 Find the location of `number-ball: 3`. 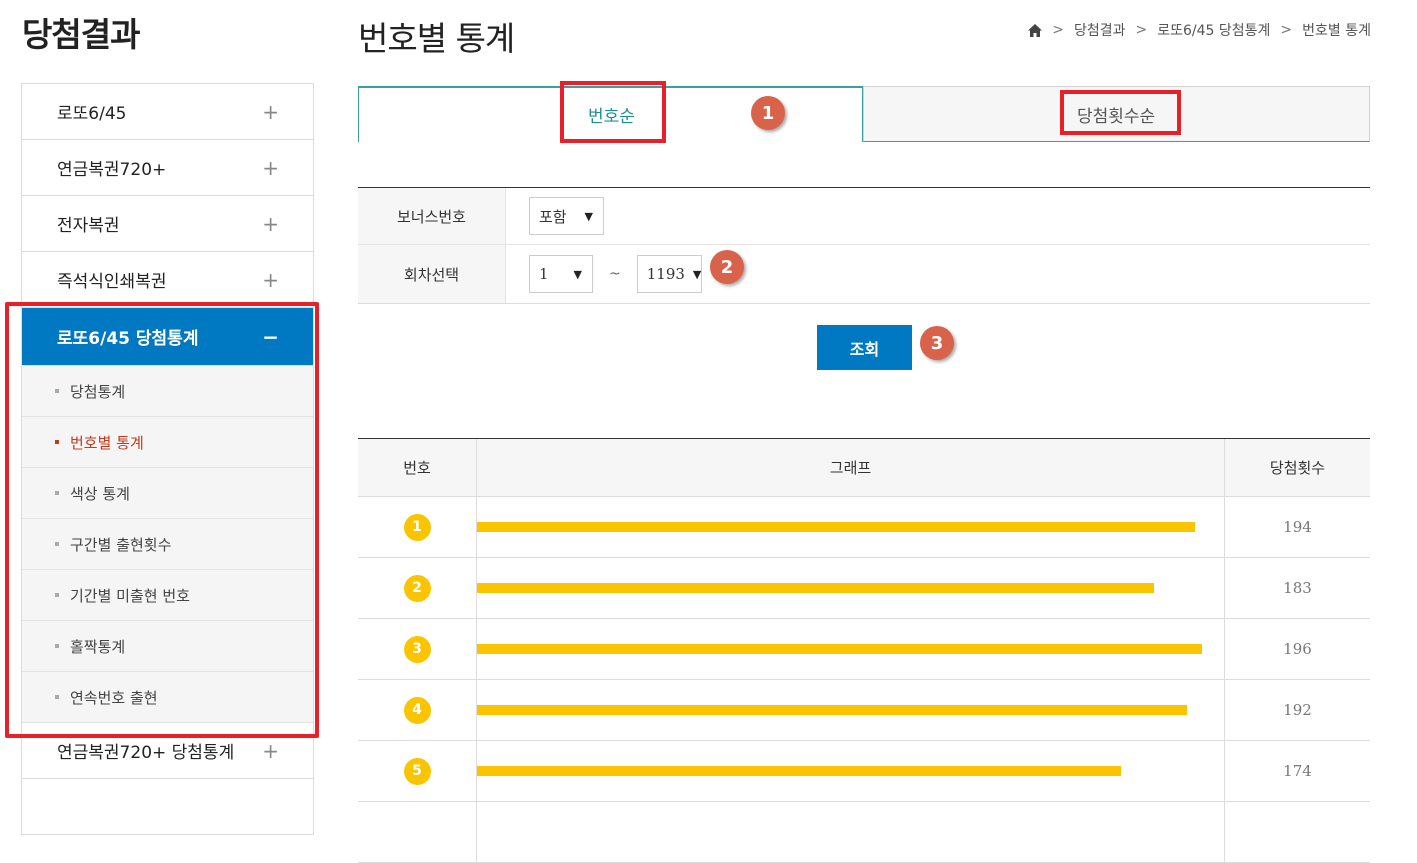

number-ball: 3 is located at coordinates (417, 649).